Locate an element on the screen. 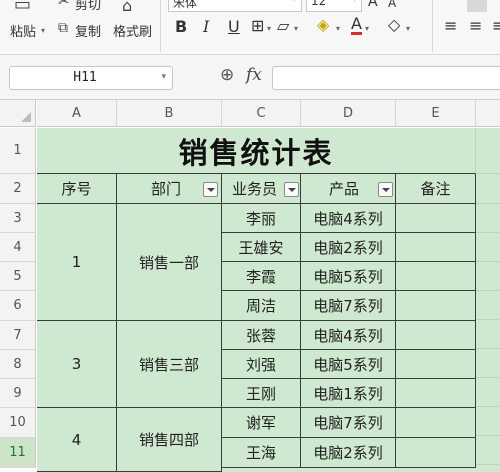 Image resolution: width=500 pixels, height=472 pixels. select-all-icon is located at coordinates (26, 117).